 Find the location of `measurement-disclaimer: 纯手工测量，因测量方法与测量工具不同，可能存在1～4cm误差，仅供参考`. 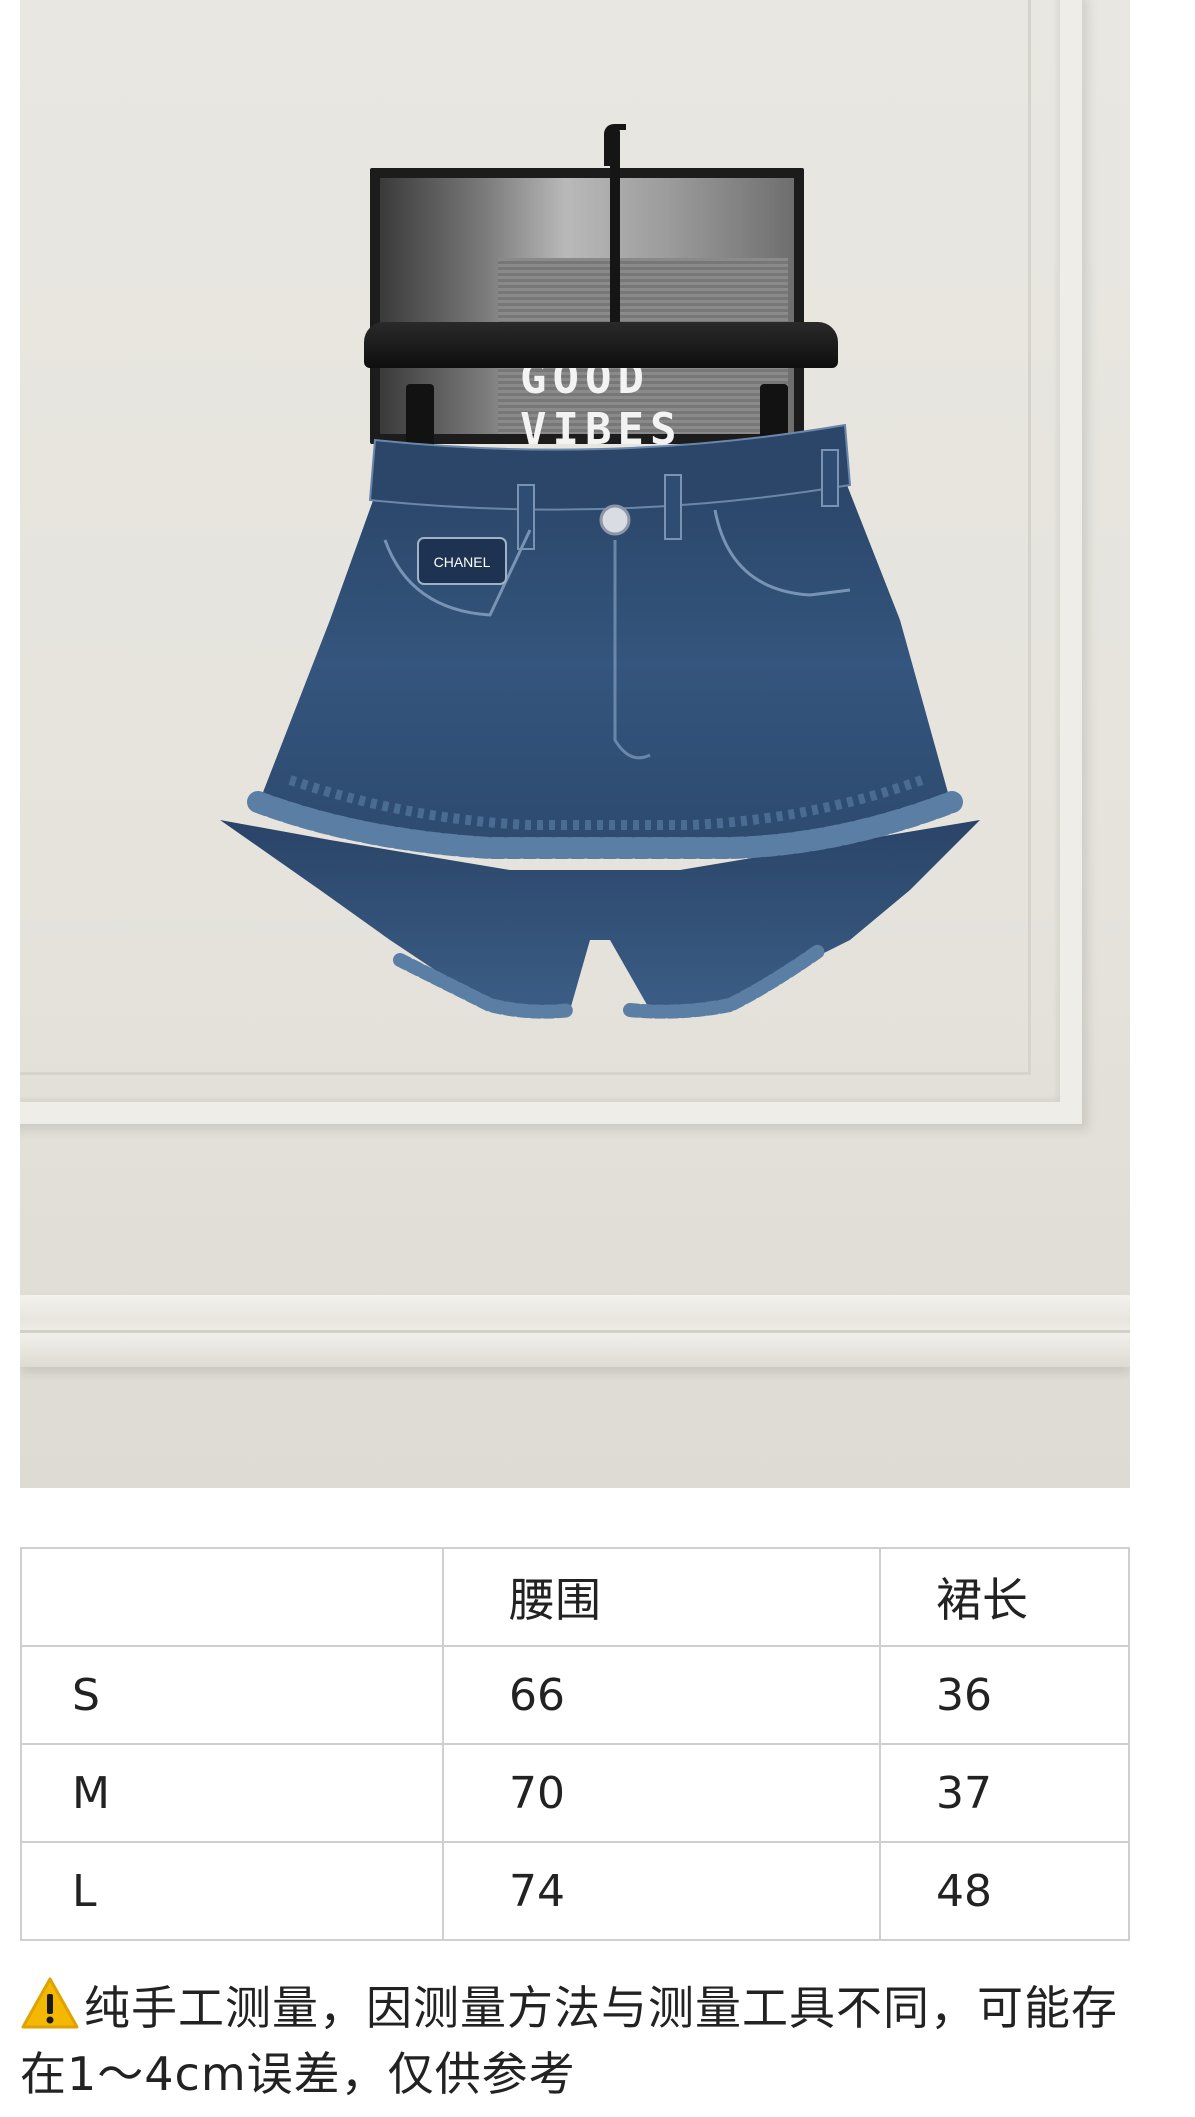

measurement-disclaimer: 纯手工测量，因测量方法与测量工具不同，可能存在1～4cm误差，仅供参考 is located at coordinates (585, 2041).